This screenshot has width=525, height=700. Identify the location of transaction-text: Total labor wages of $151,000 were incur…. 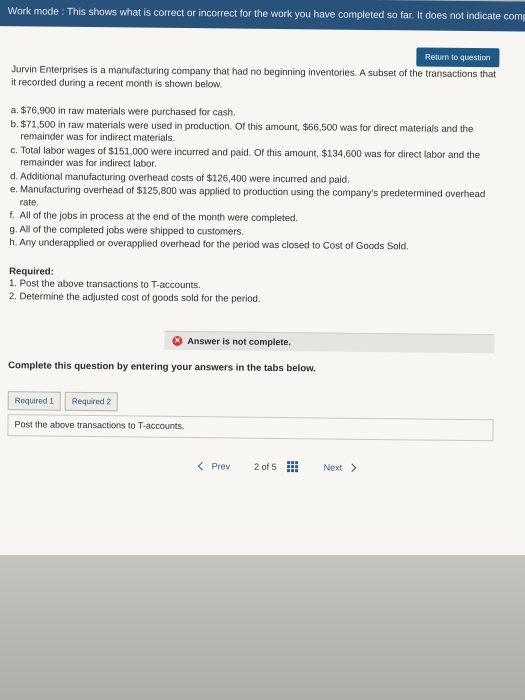
(250, 157).